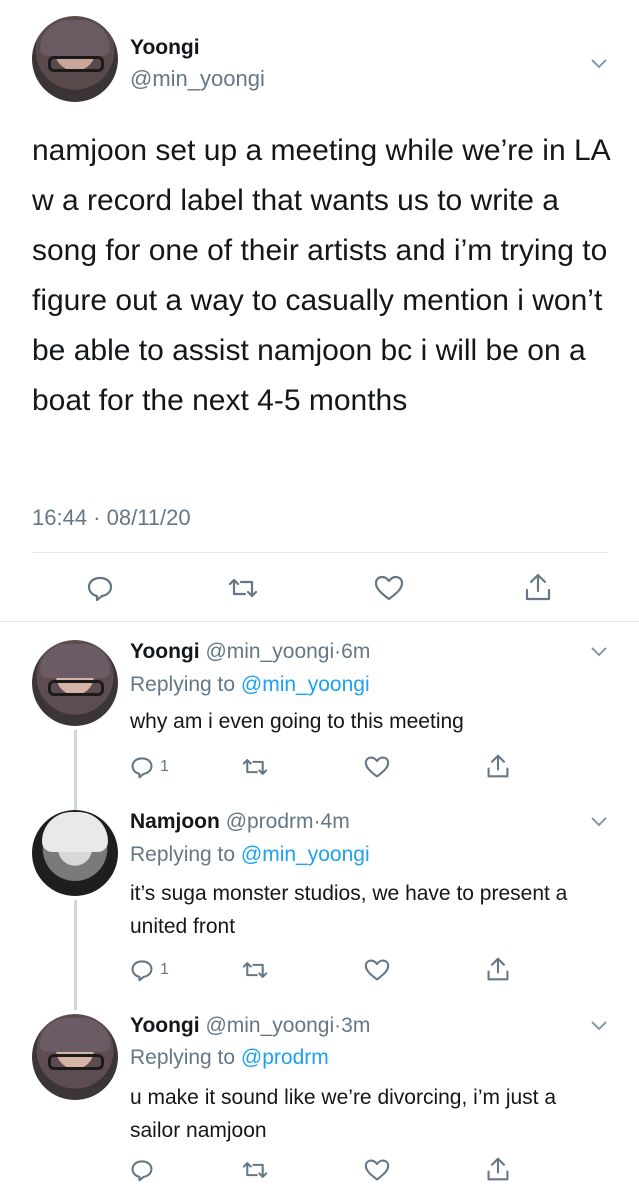 Image resolution: width=639 pixels, height=1200 pixels. I want to click on reply-time: 3m, so click(355, 1025).